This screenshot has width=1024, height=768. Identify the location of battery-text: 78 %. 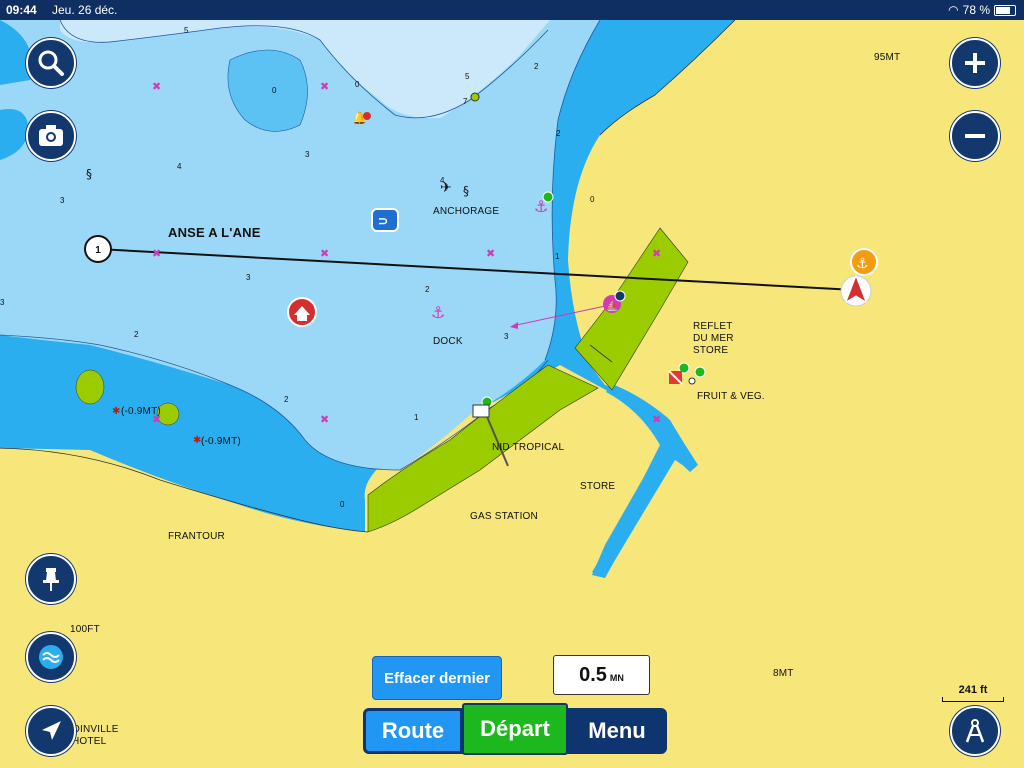
(976, 10).